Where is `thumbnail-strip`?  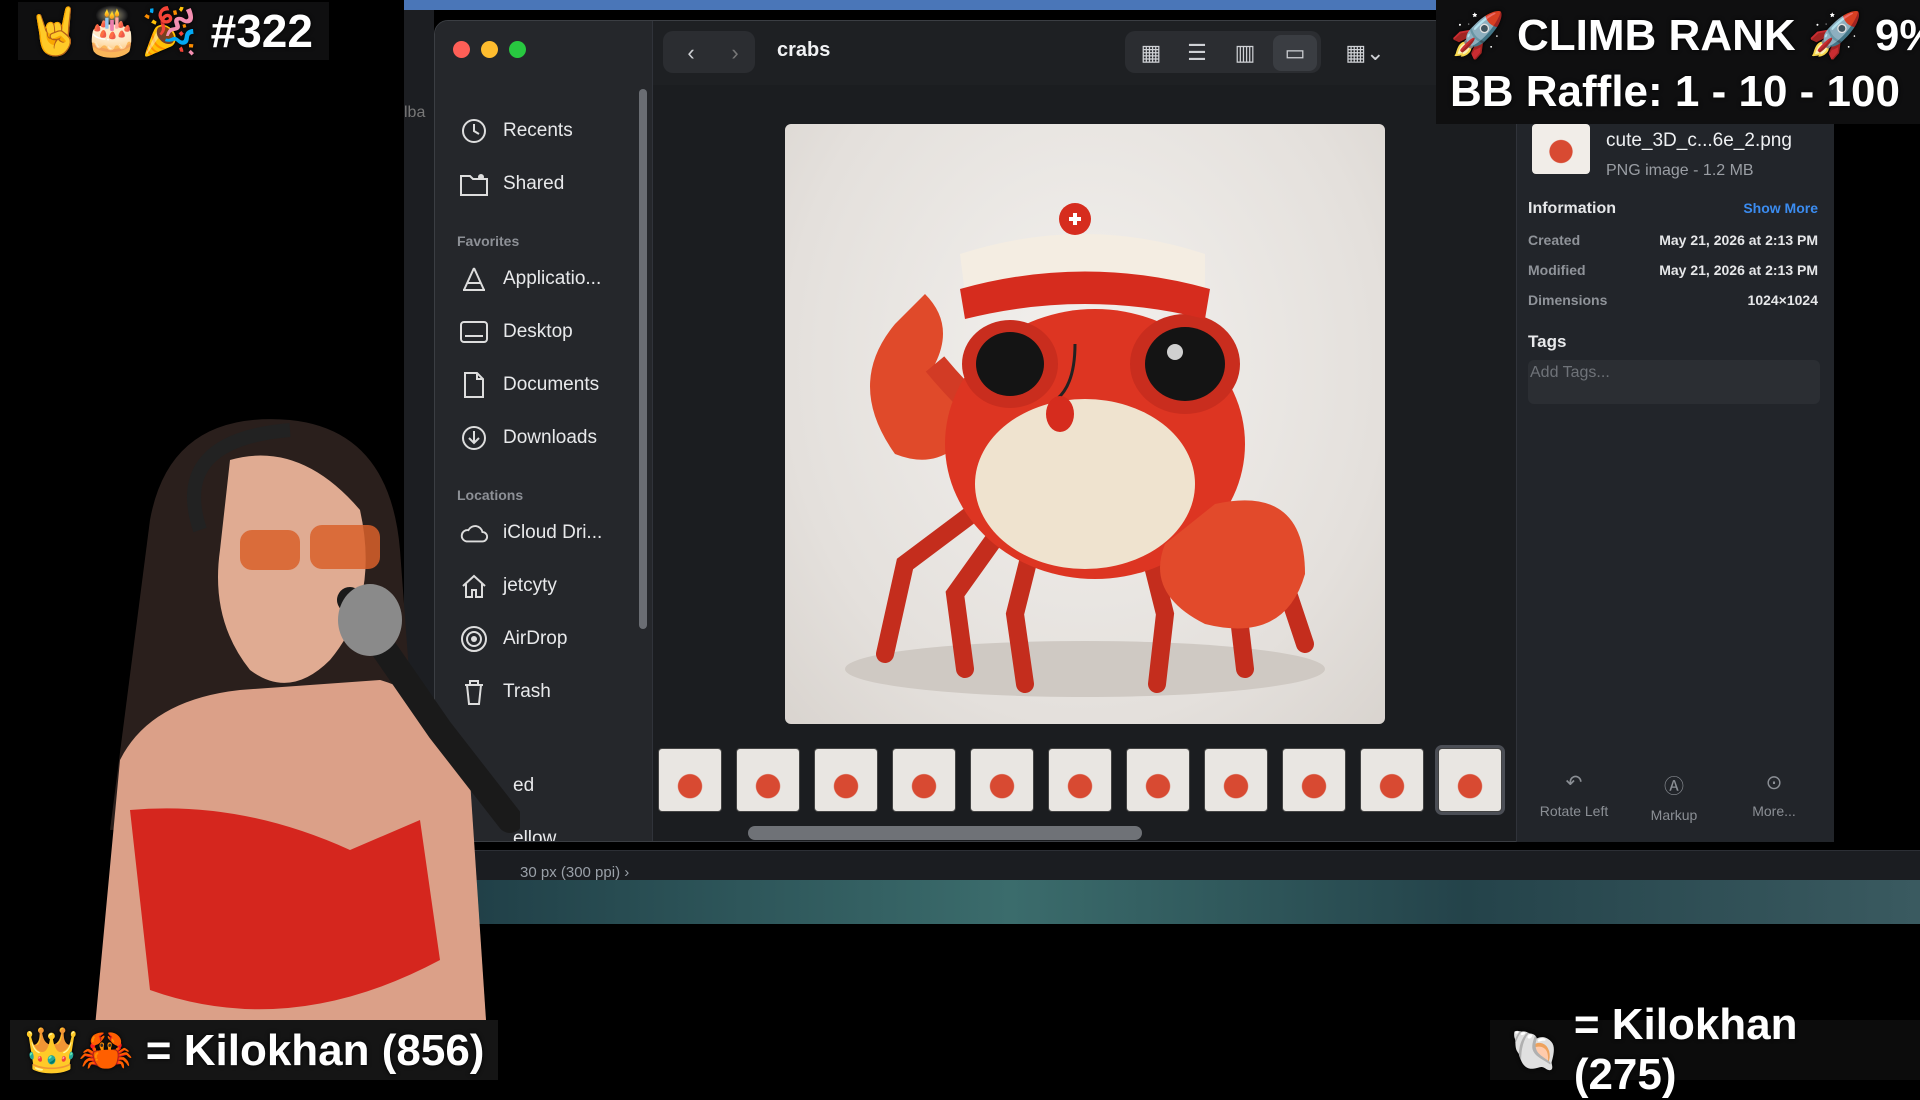
thumbnail-strip is located at coordinates (1081, 780).